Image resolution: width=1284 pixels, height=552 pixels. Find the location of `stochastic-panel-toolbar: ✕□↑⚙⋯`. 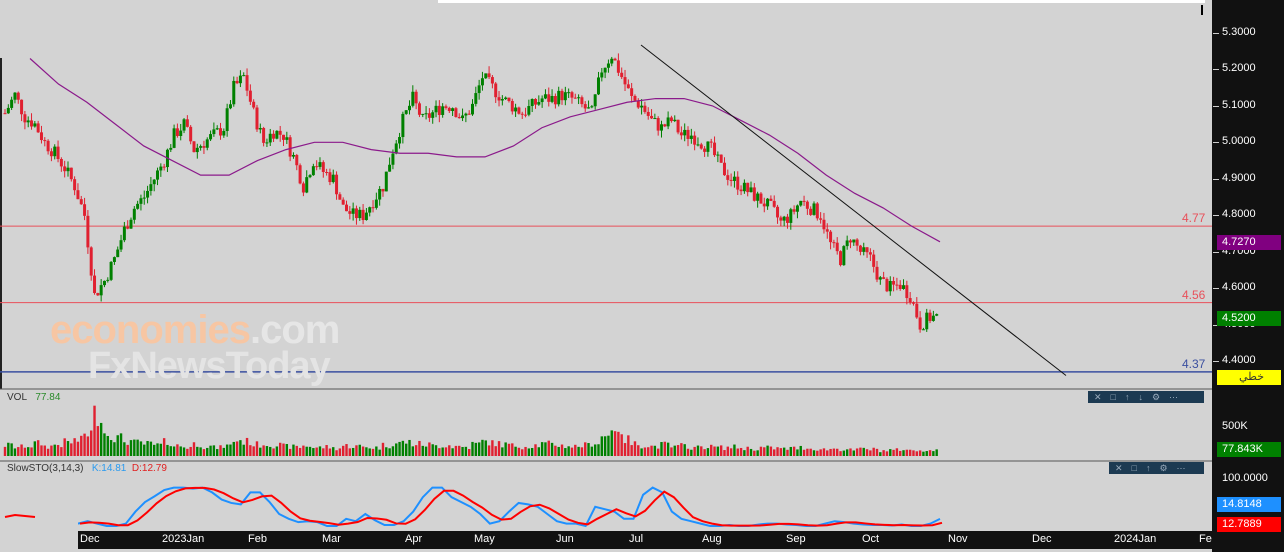

stochastic-panel-toolbar: ✕□↑⚙⋯ is located at coordinates (1156, 468).